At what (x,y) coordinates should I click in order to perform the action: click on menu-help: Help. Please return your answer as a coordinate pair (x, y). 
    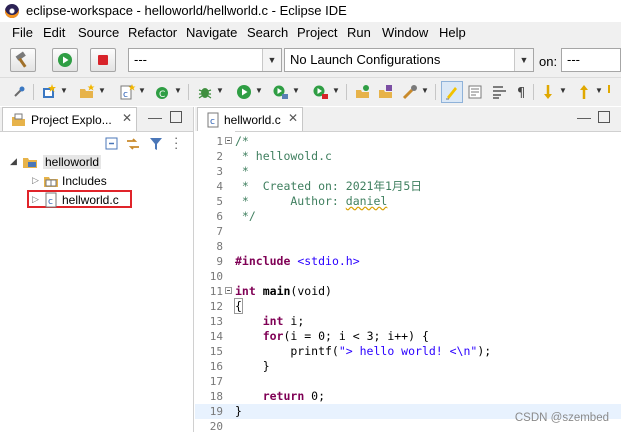
    Looking at the image, I should click on (452, 32).